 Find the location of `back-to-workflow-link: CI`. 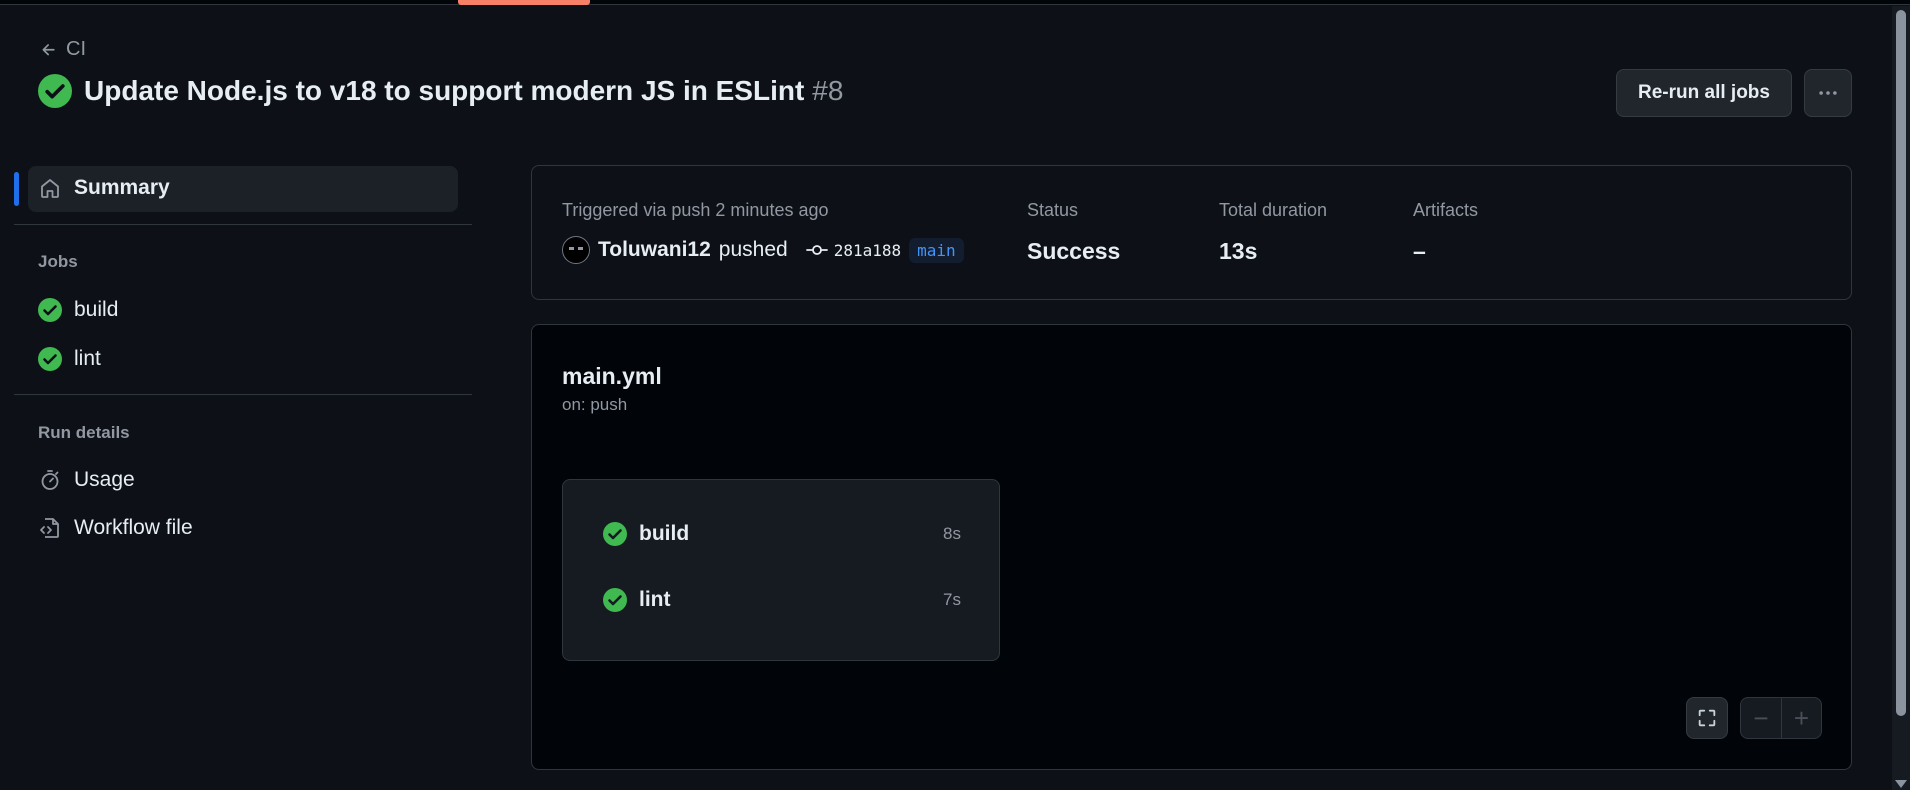

back-to-workflow-link: CI is located at coordinates (63, 49).